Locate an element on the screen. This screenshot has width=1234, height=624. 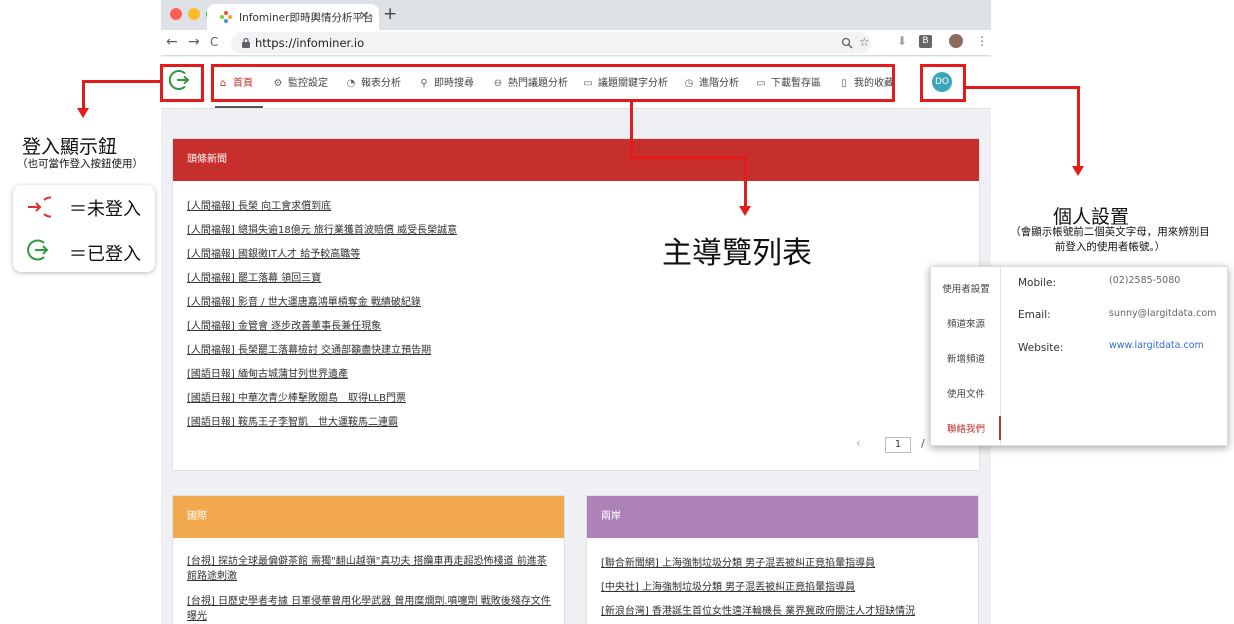
mobile-label: Mobile: is located at coordinates (1037, 283).